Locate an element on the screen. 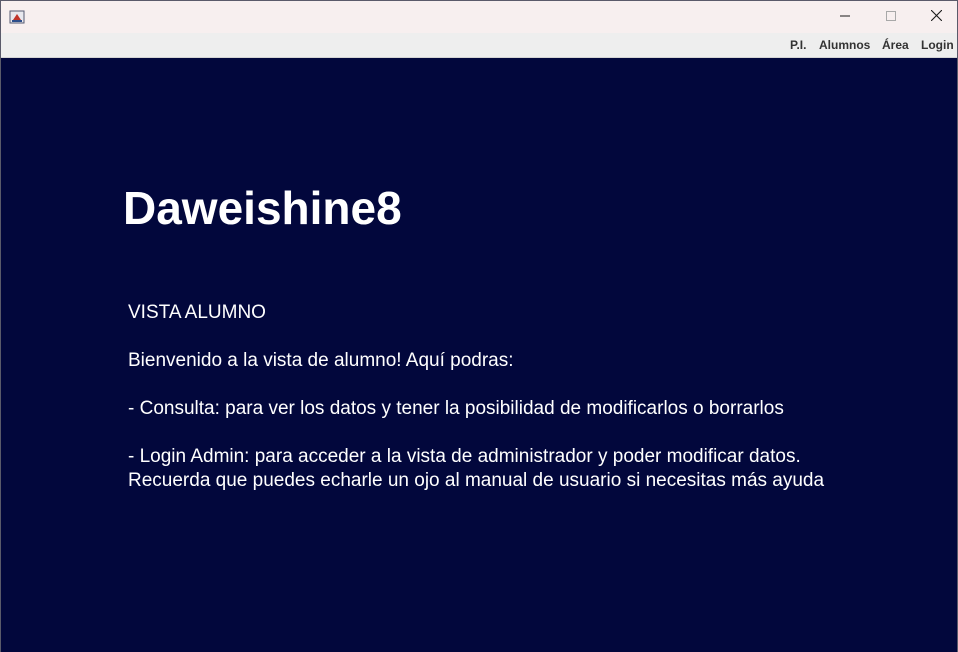  close-button is located at coordinates (935, 17).